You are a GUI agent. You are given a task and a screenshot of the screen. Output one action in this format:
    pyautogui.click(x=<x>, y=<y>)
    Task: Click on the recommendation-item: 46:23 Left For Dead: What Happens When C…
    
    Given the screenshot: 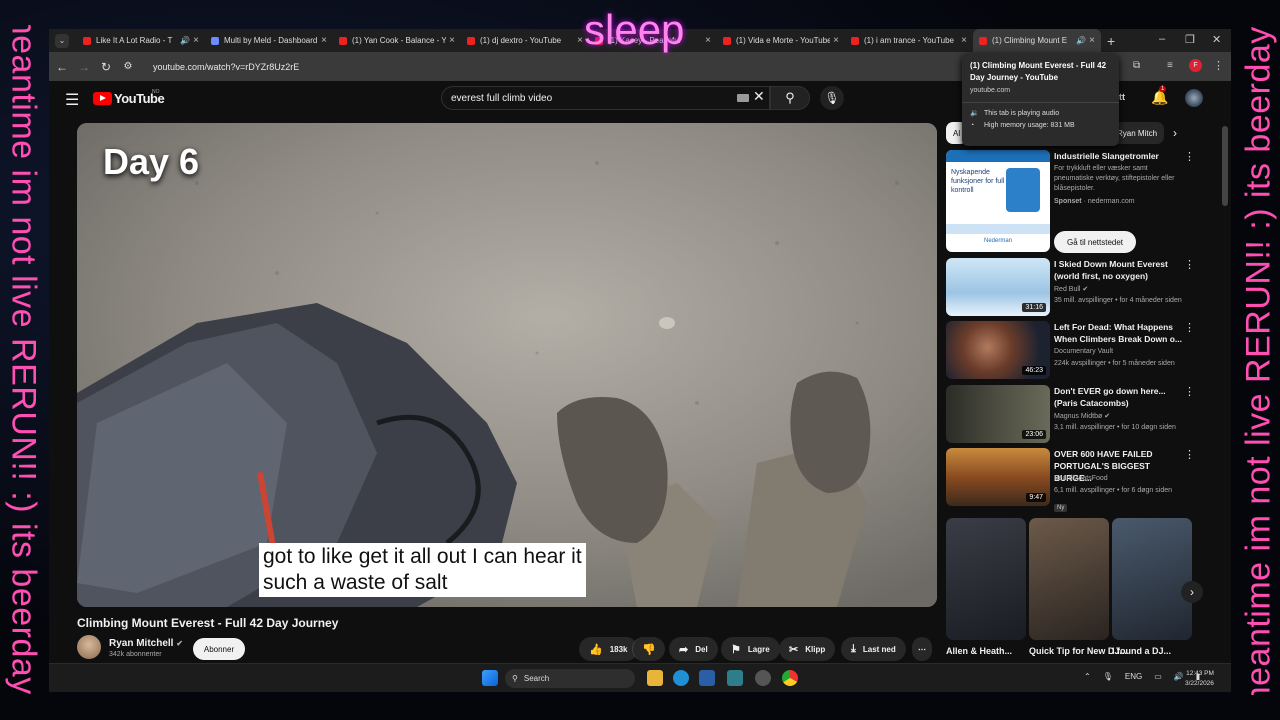 What is the action you would take?
    pyautogui.click(x=1081, y=350)
    